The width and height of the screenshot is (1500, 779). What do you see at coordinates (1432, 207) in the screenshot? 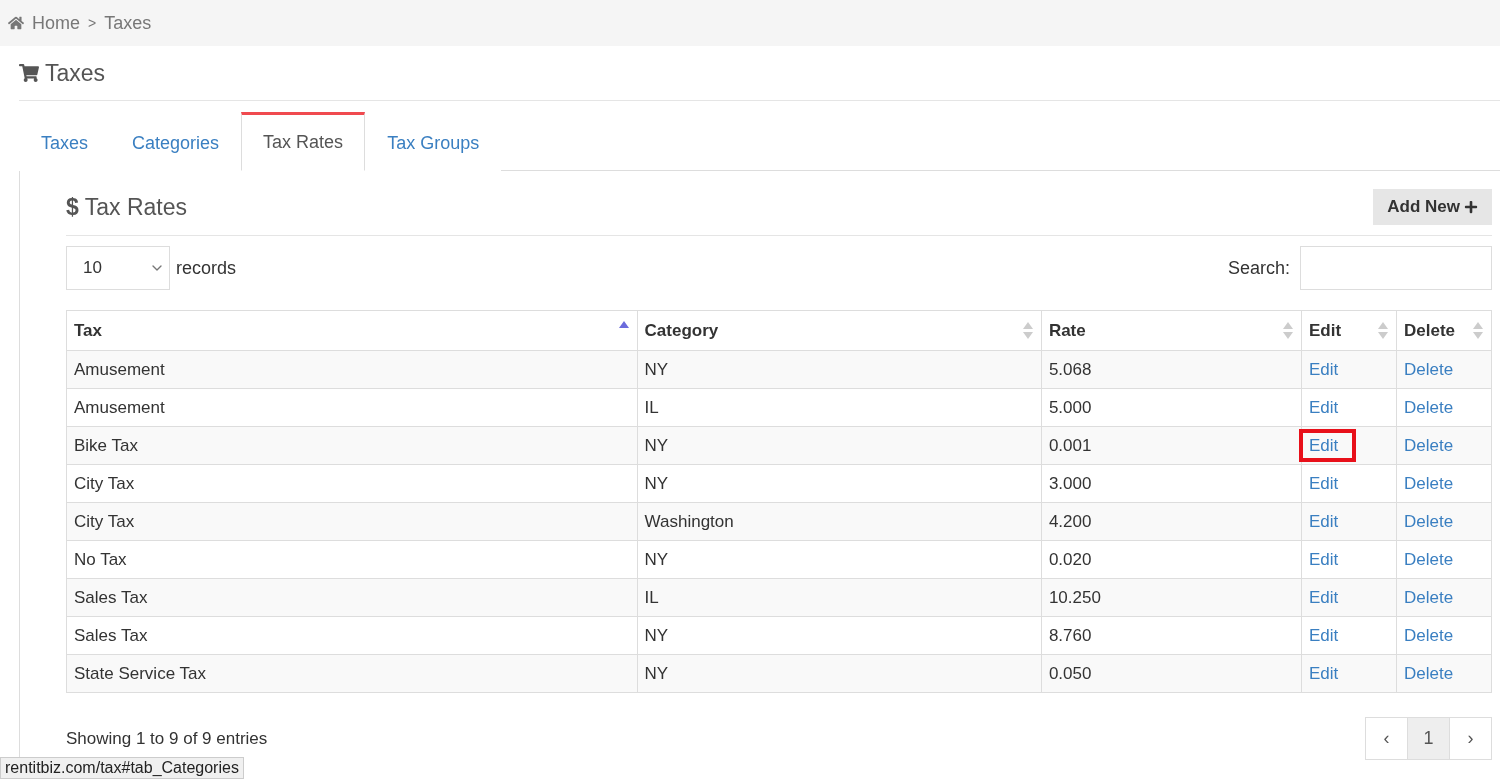
I see `add-new-button: Add New` at bounding box center [1432, 207].